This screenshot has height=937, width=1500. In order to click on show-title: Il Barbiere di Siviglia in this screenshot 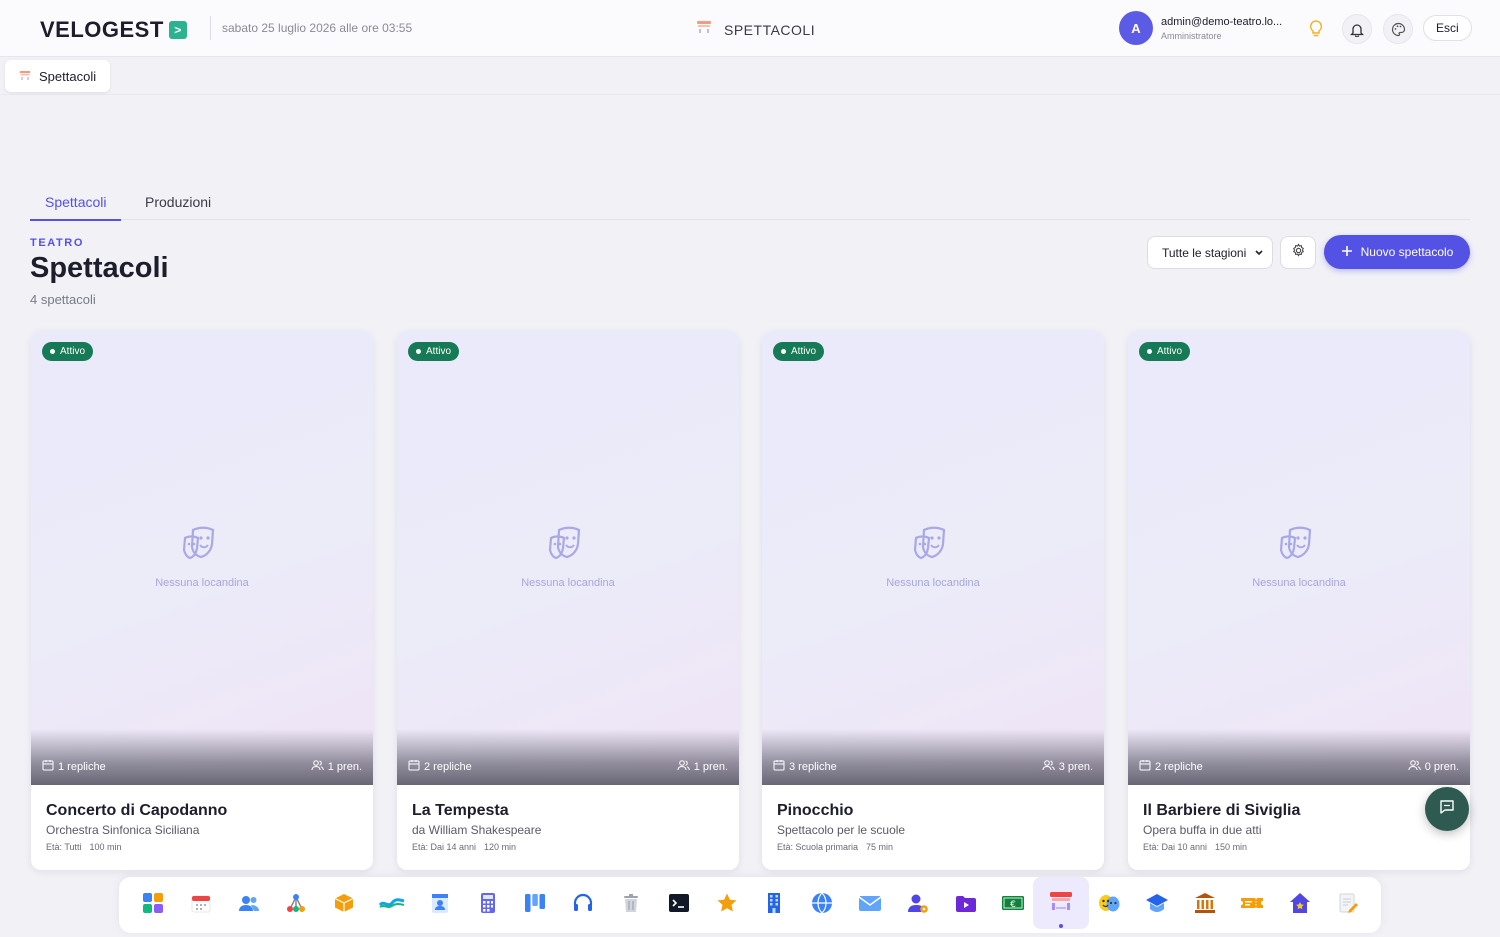, I will do `click(1221, 811)`.